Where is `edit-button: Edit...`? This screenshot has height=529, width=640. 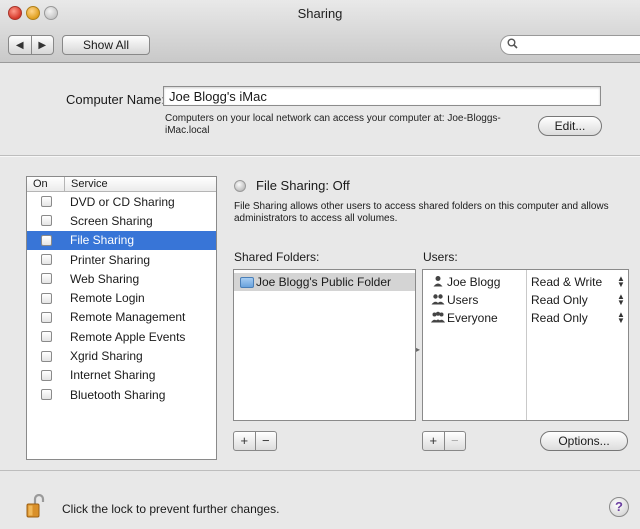 edit-button: Edit... is located at coordinates (570, 126).